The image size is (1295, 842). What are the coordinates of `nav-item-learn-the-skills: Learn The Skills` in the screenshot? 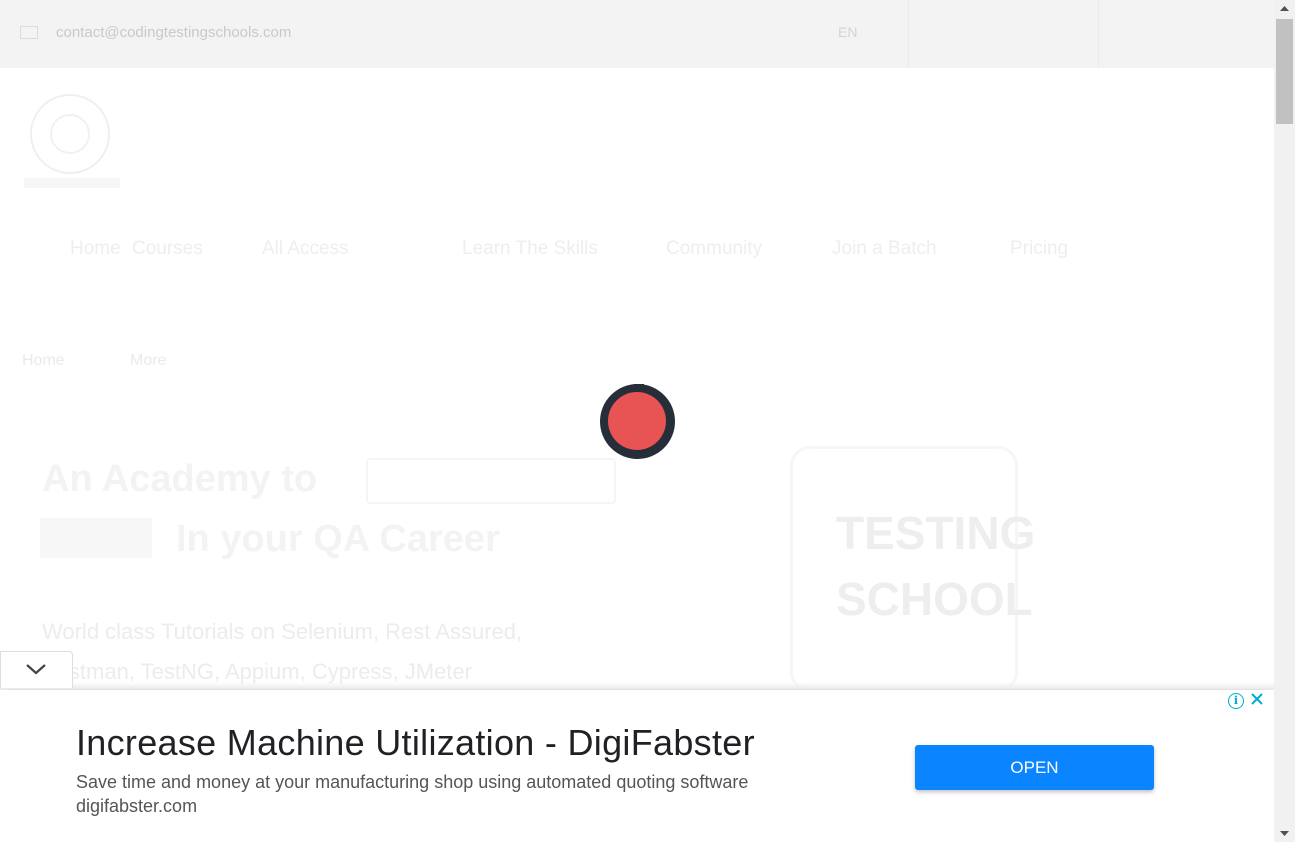 It's located at (530, 249).